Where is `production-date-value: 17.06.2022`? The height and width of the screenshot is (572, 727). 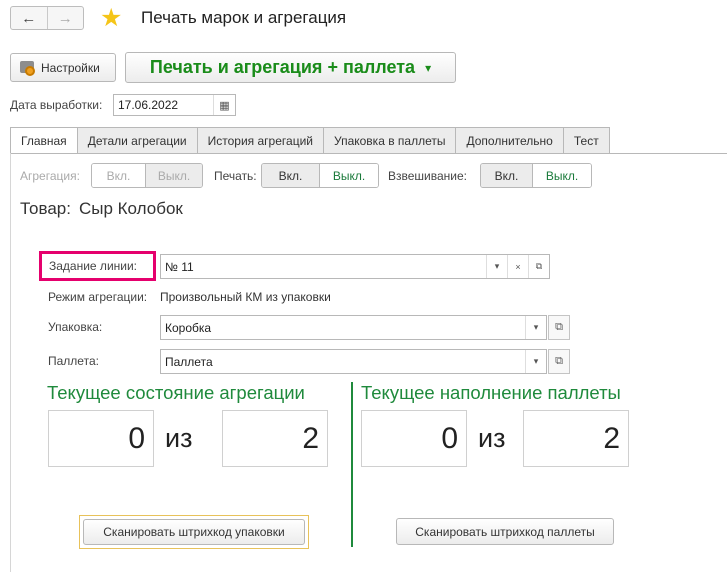 production-date-value: 17.06.2022 is located at coordinates (148, 105).